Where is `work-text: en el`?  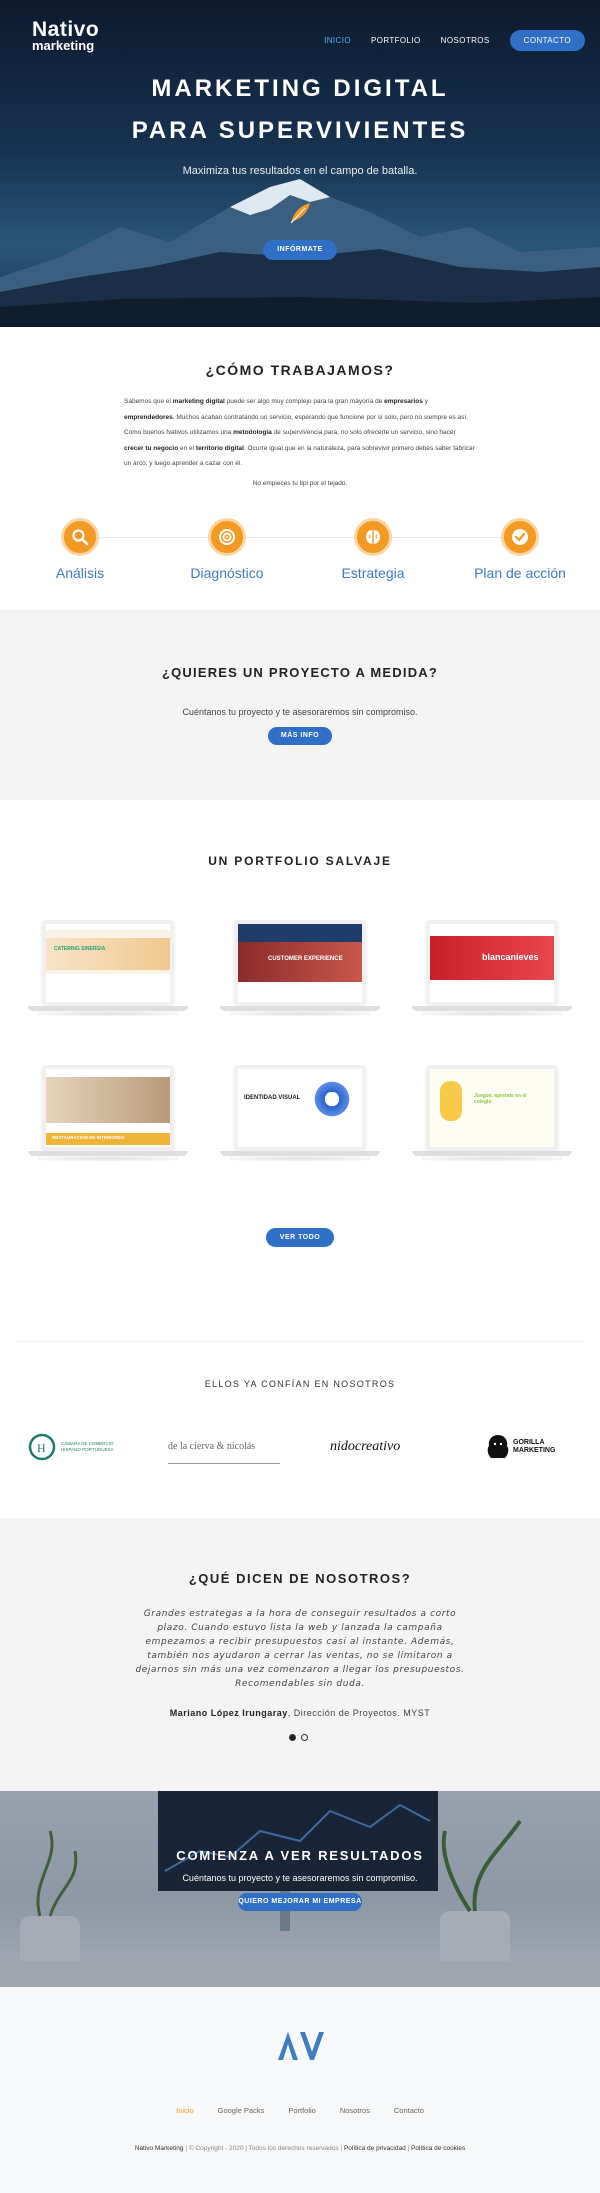
work-text: en el is located at coordinates (187, 448).